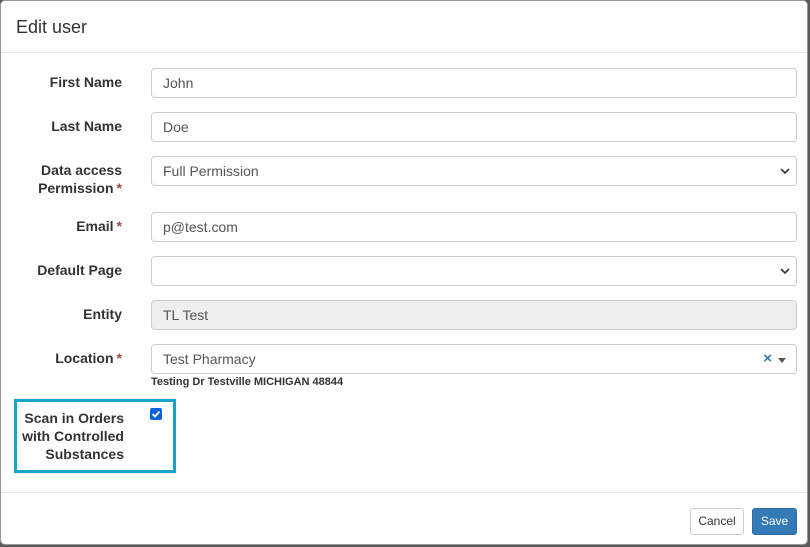 The width and height of the screenshot is (810, 547). Describe the element at coordinates (52, 27) in the screenshot. I see `dialog-title: Edit user` at that location.